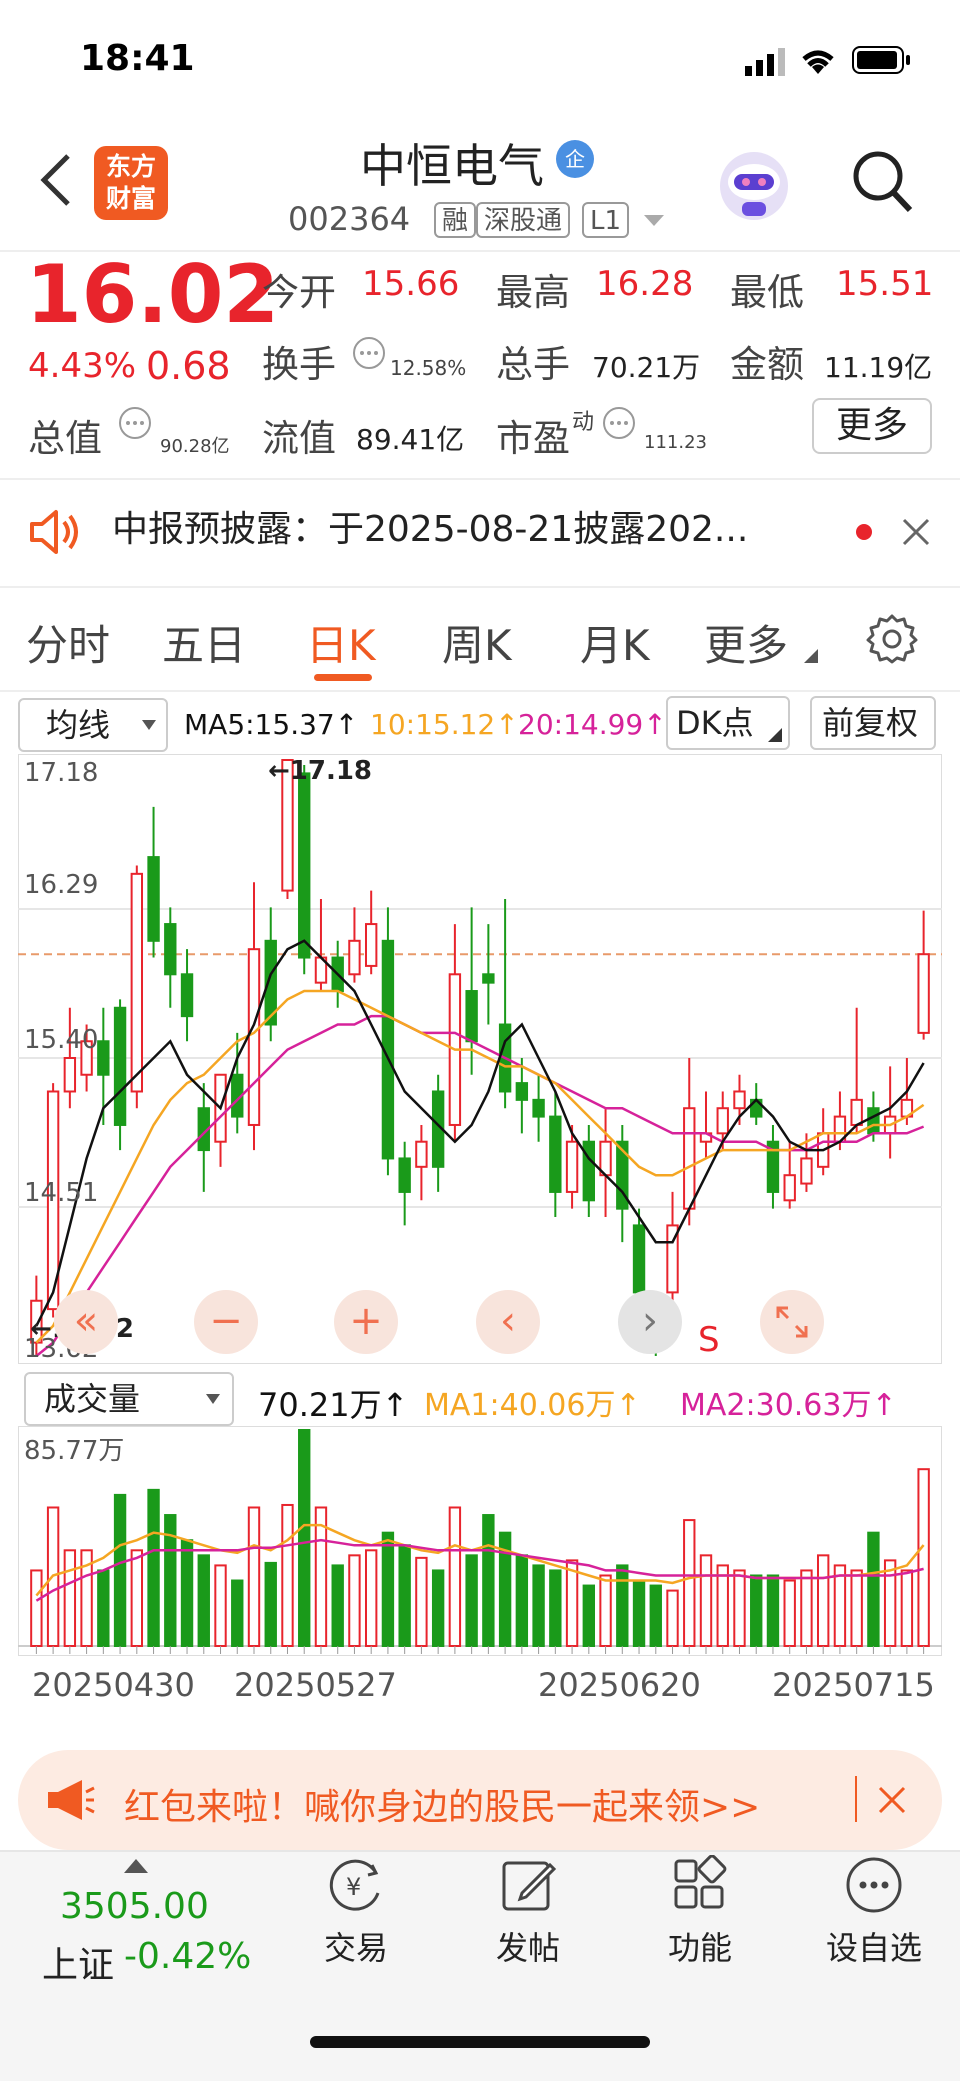  I want to click on nav-trade-label: 交易, so click(355, 1948).